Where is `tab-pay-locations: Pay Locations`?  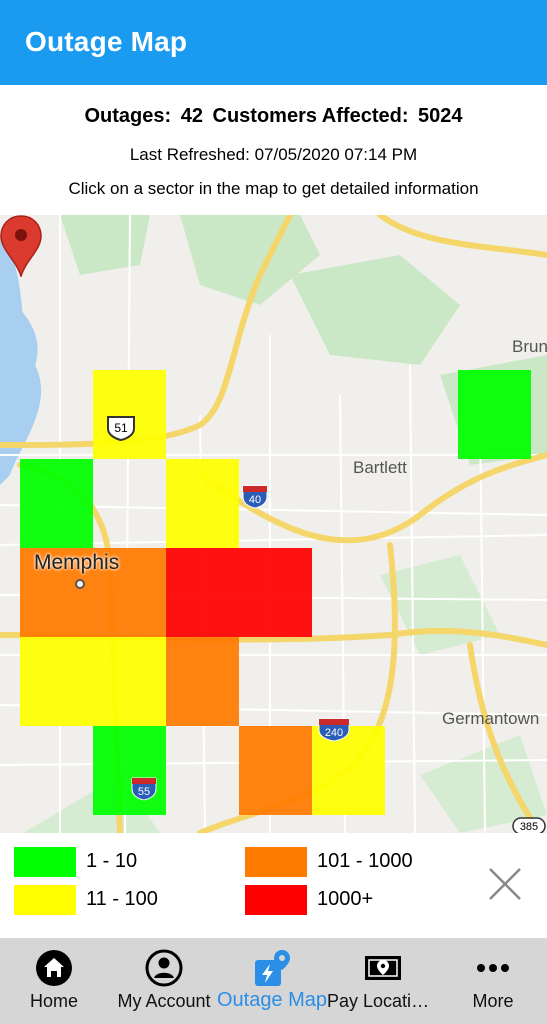
tab-pay-locations: Pay Locations is located at coordinates (383, 981).